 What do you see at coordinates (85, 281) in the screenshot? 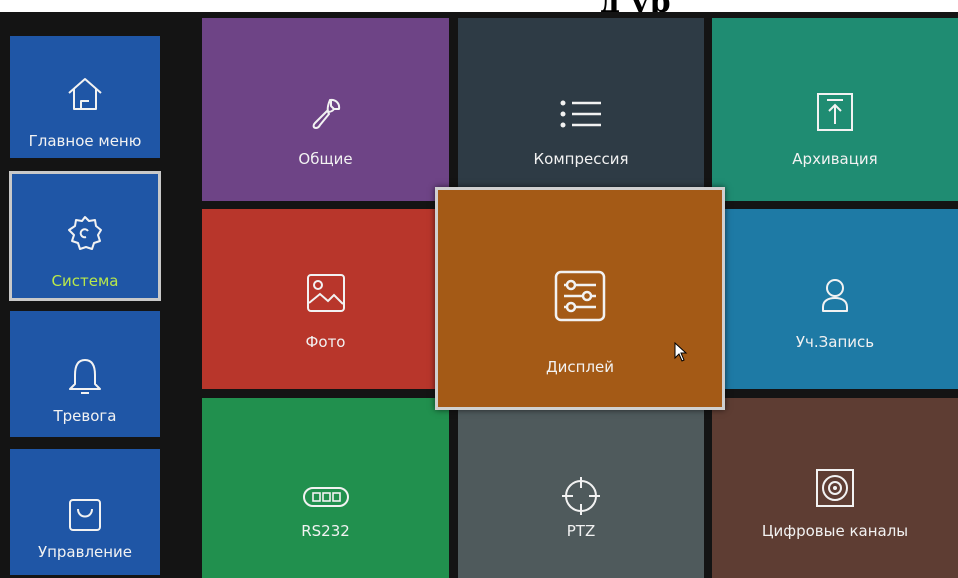
I see `sidebar-item-label: Система` at bounding box center [85, 281].